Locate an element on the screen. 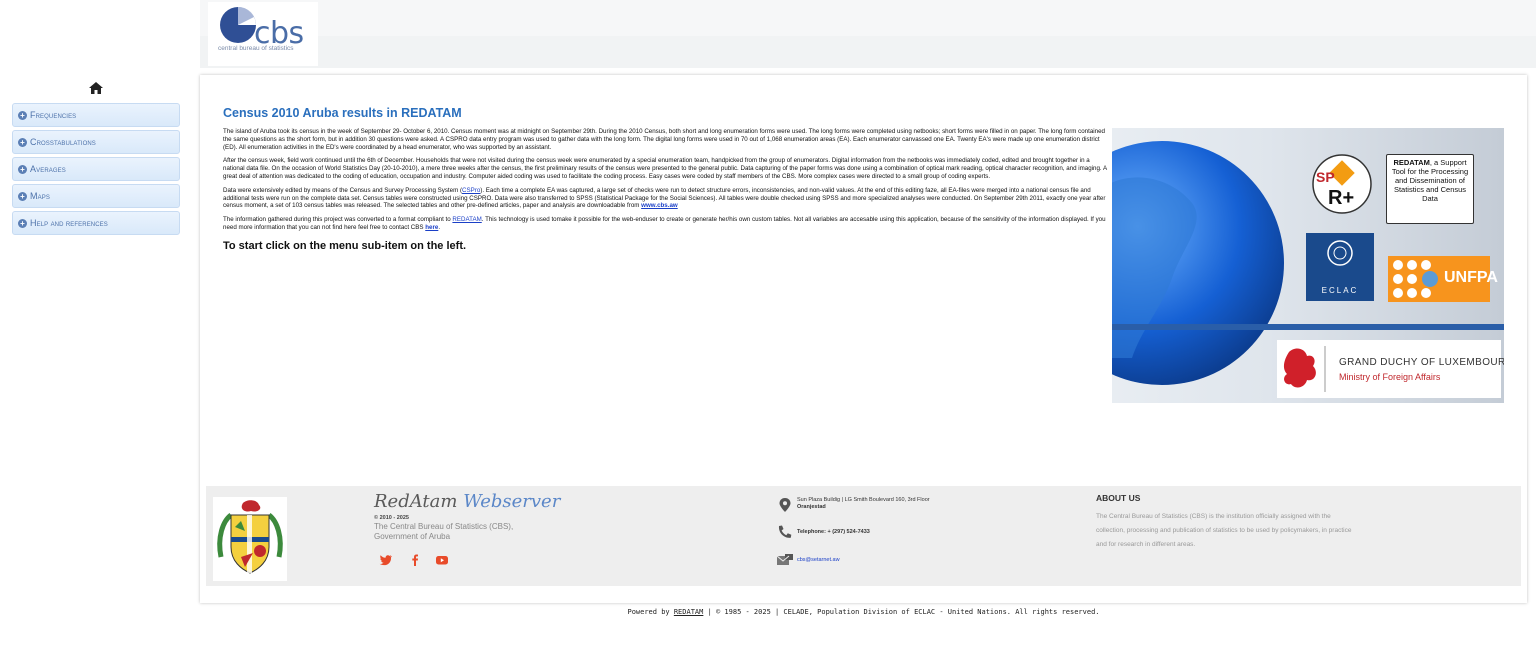 The image size is (1536, 658). about-us-heading: ABOUT US is located at coordinates (1118, 498).